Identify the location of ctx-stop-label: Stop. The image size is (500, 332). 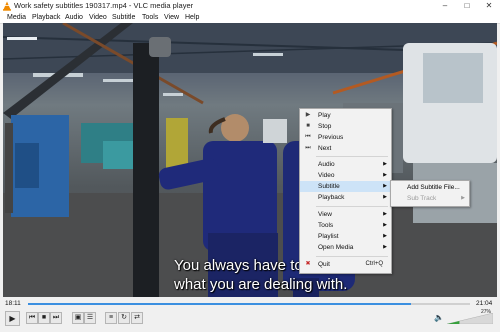
(325, 126).